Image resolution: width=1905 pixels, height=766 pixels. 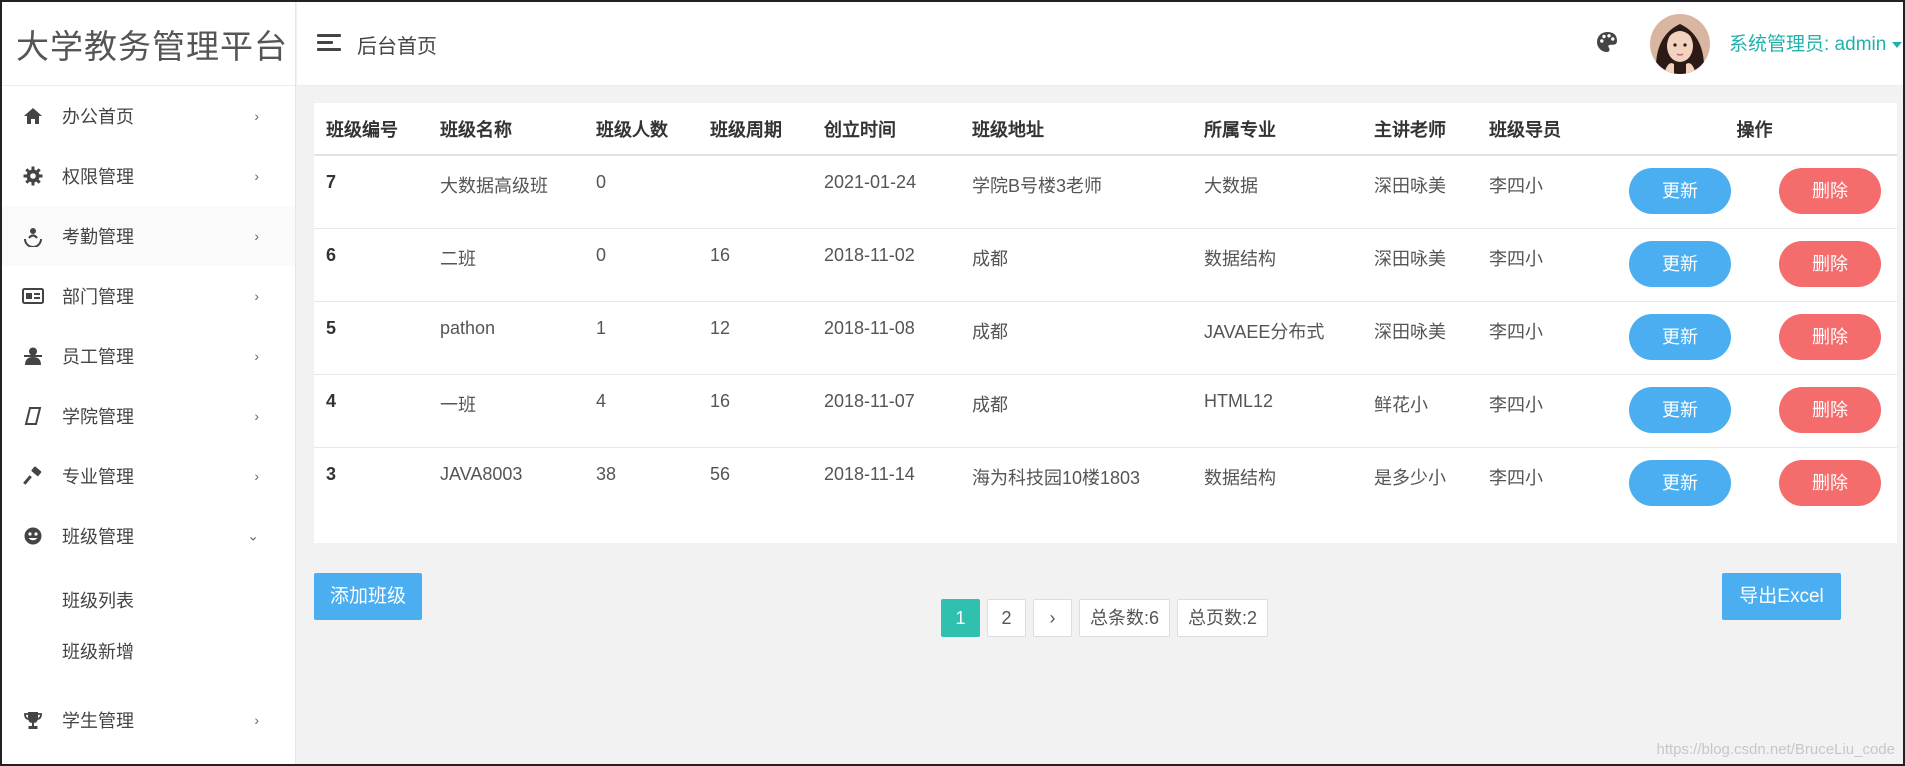 I want to click on cell-count: 1, so click(x=641, y=338).